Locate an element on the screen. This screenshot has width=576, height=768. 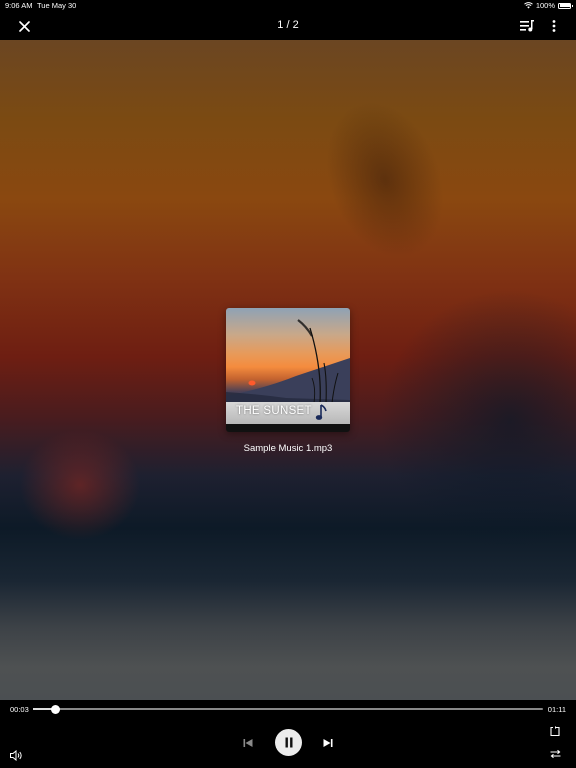
repeat-icon is located at coordinates (555, 730).